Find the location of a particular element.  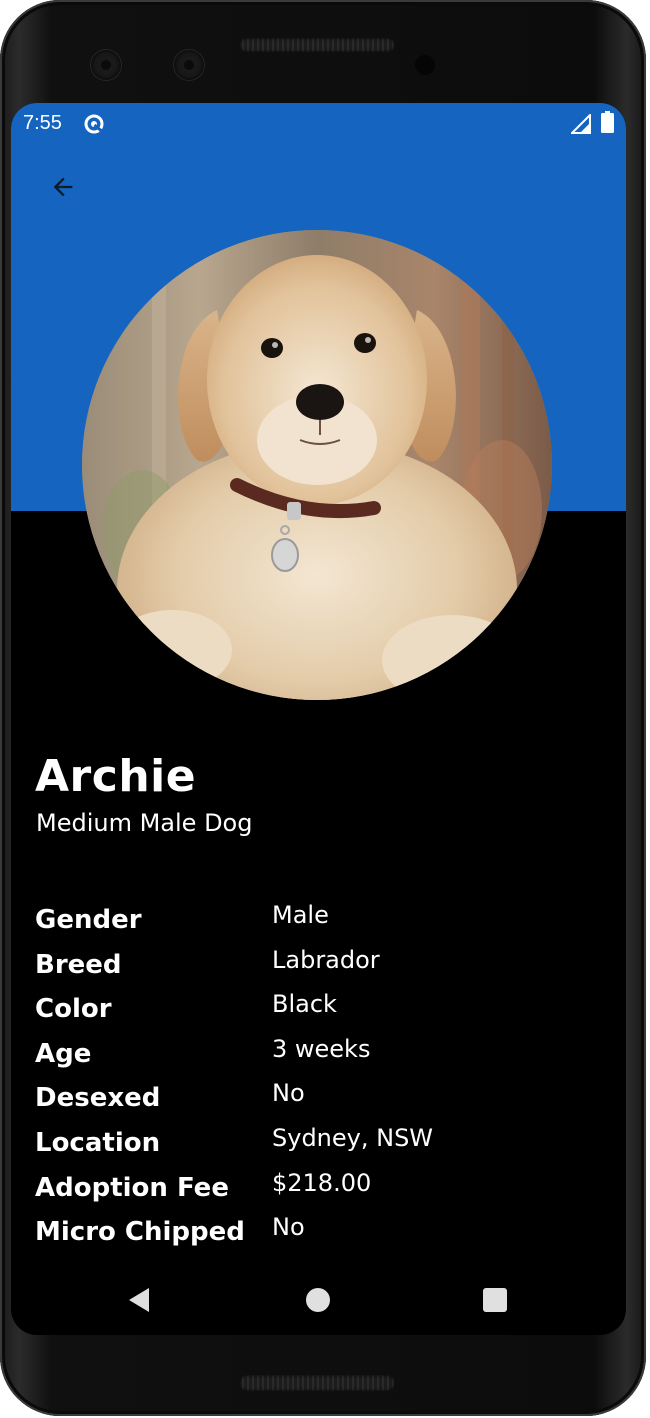

system-navigation-bar is located at coordinates (318, 1299).